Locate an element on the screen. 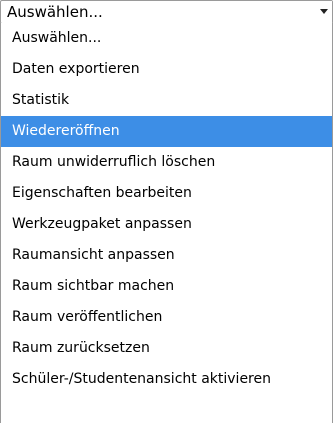 The image size is (333, 423). option-studentenansicht-aktivieren: Schüler-/Studentenansicht aktivieren is located at coordinates (166, 379).